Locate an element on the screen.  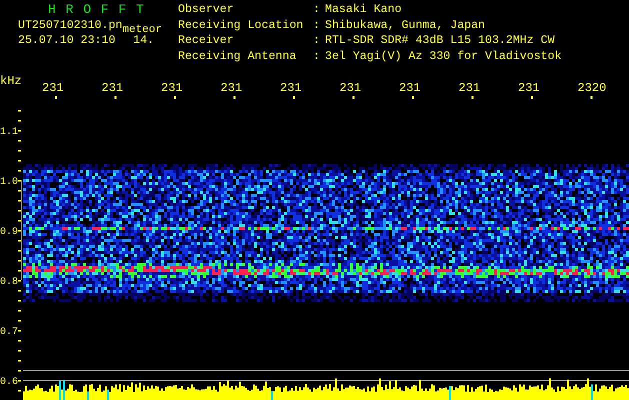
file-name: UT2507102310.pn is located at coordinates (70, 25).